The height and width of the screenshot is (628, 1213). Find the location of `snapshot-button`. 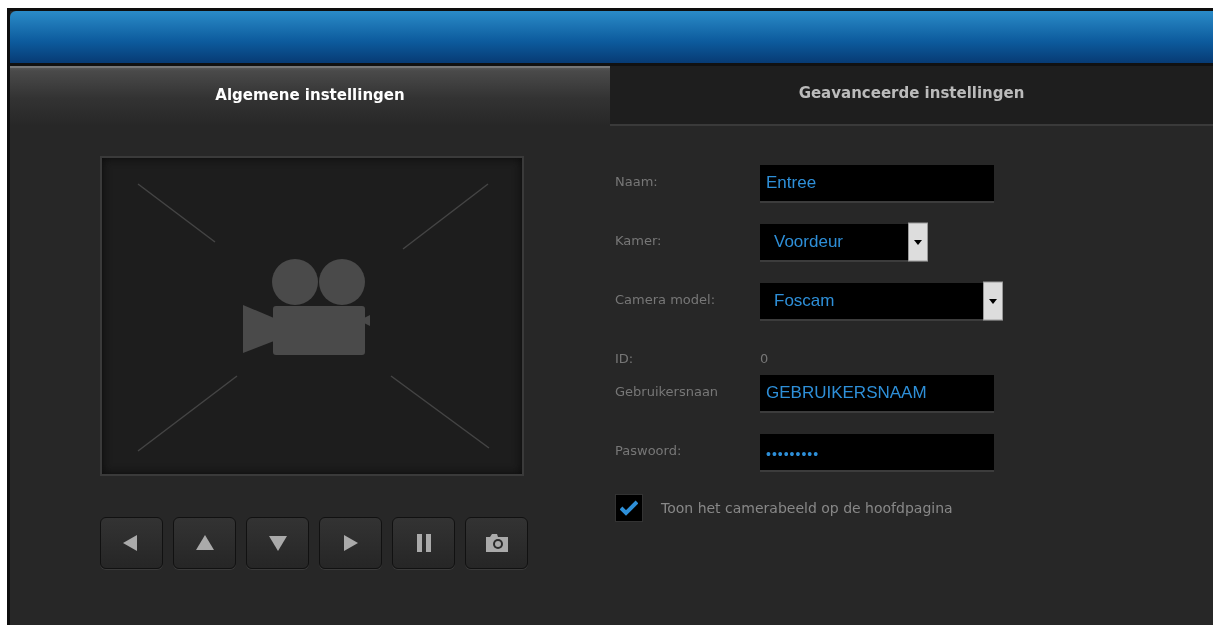

snapshot-button is located at coordinates (496, 543).